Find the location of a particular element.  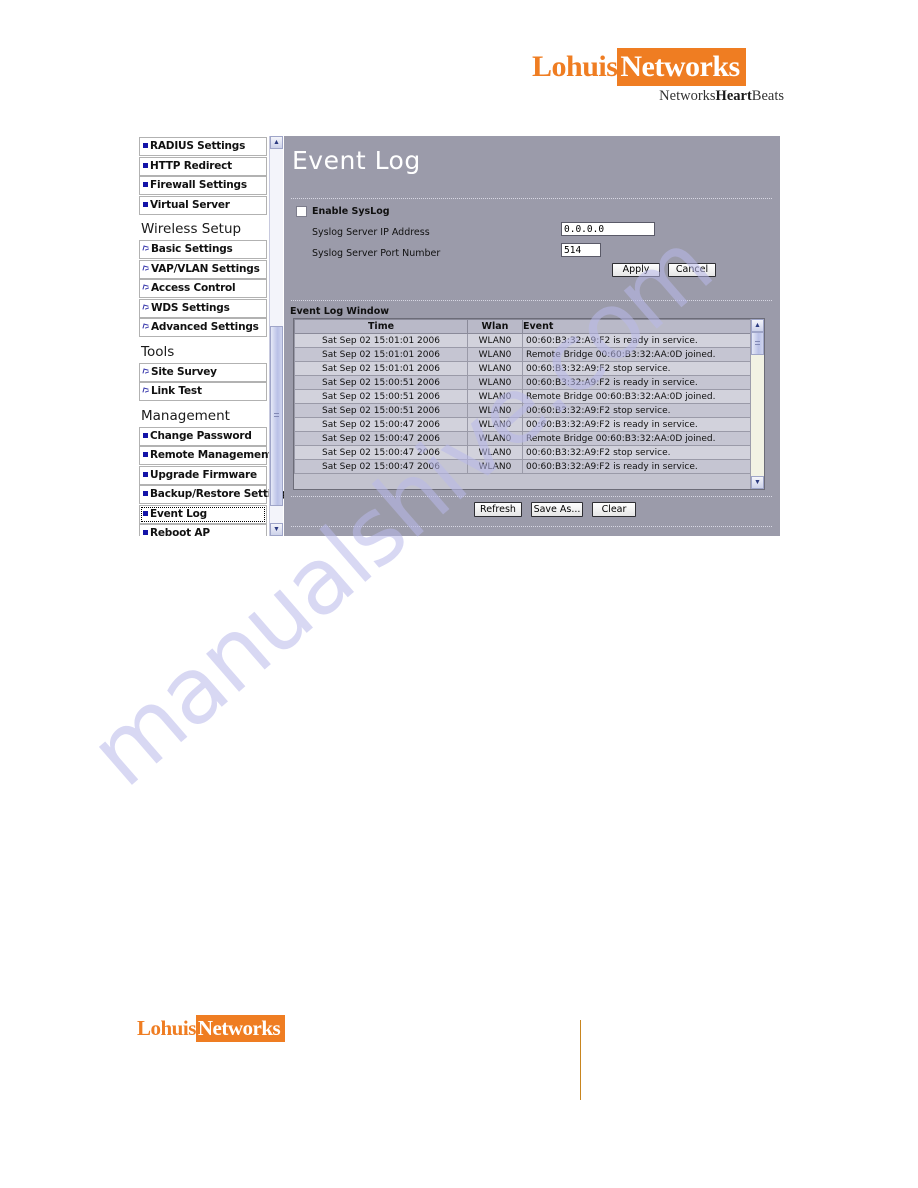

divider-bottom is located at coordinates (531, 526).